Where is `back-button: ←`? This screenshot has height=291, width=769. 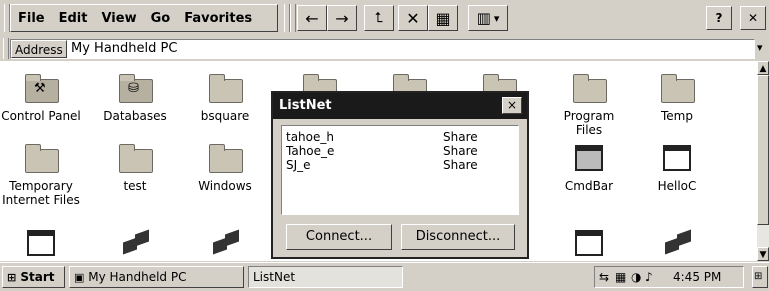
back-button: ← is located at coordinates (312, 18).